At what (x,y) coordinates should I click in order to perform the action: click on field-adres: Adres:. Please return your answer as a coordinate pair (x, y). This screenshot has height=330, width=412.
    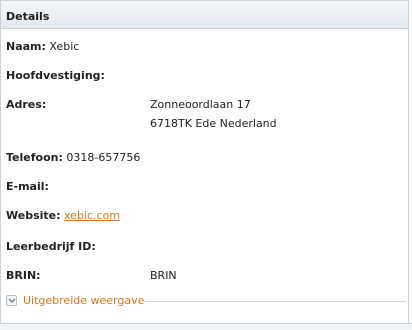
    Looking at the image, I should click on (26, 104).